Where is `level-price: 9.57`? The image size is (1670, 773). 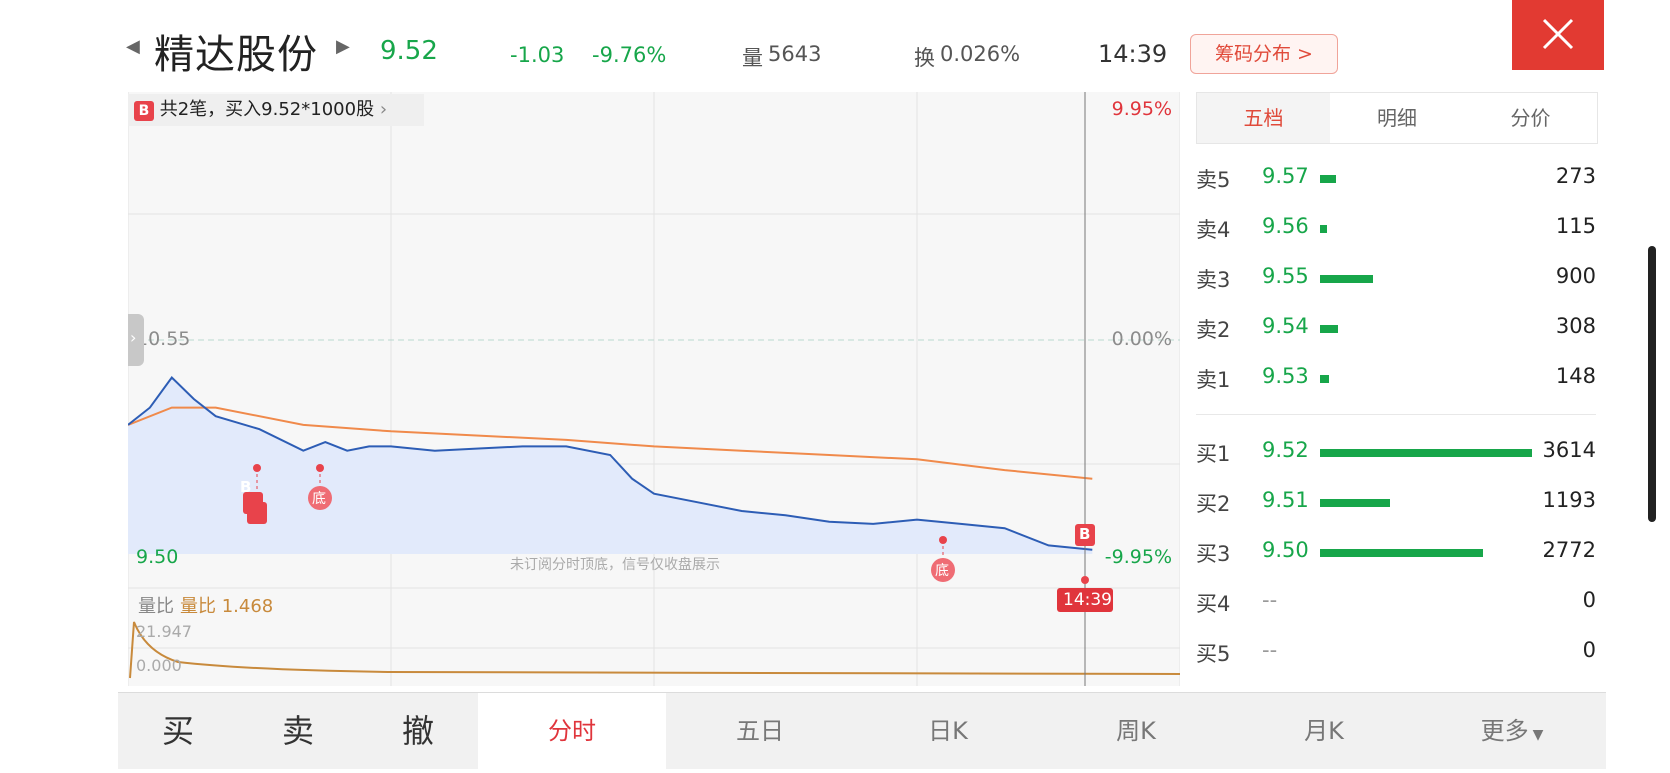
level-price: 9.57 is located at coordinates (1285, 176).